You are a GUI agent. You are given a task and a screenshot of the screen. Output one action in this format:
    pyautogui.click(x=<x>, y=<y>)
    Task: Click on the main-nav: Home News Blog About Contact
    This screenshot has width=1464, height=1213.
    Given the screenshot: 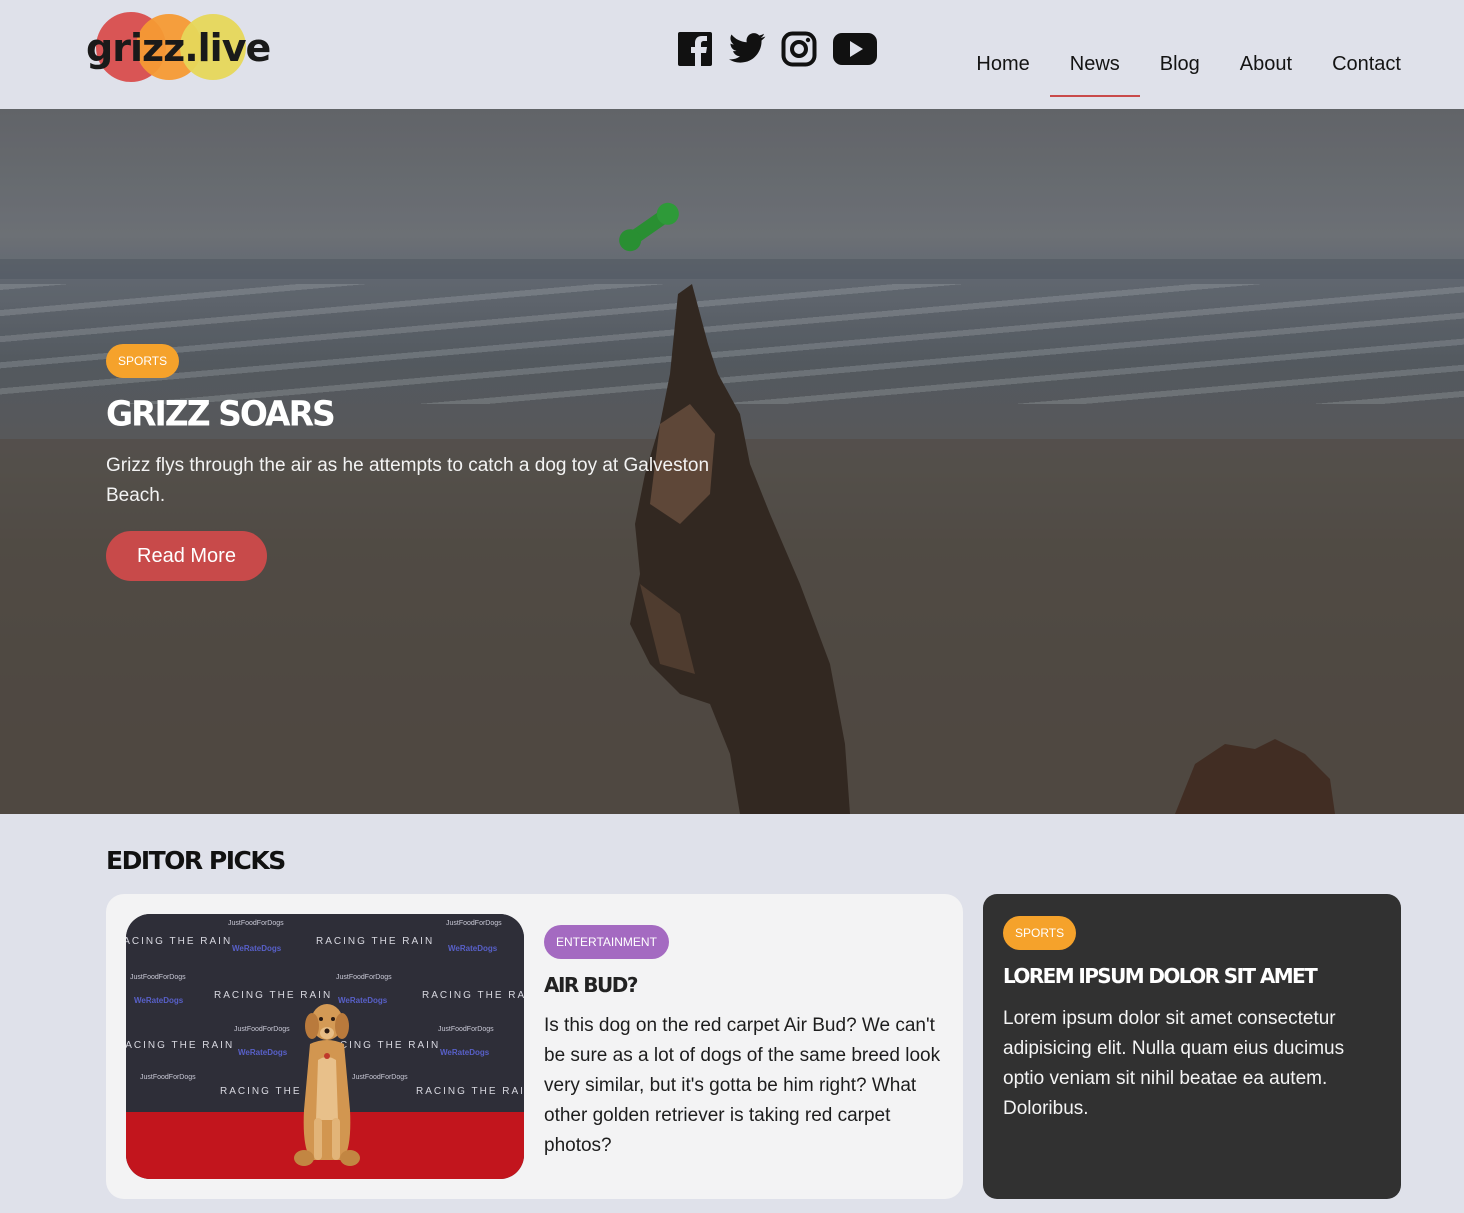 What is the action you would take?
    pyautogui.click(x=1178, y=54)
    